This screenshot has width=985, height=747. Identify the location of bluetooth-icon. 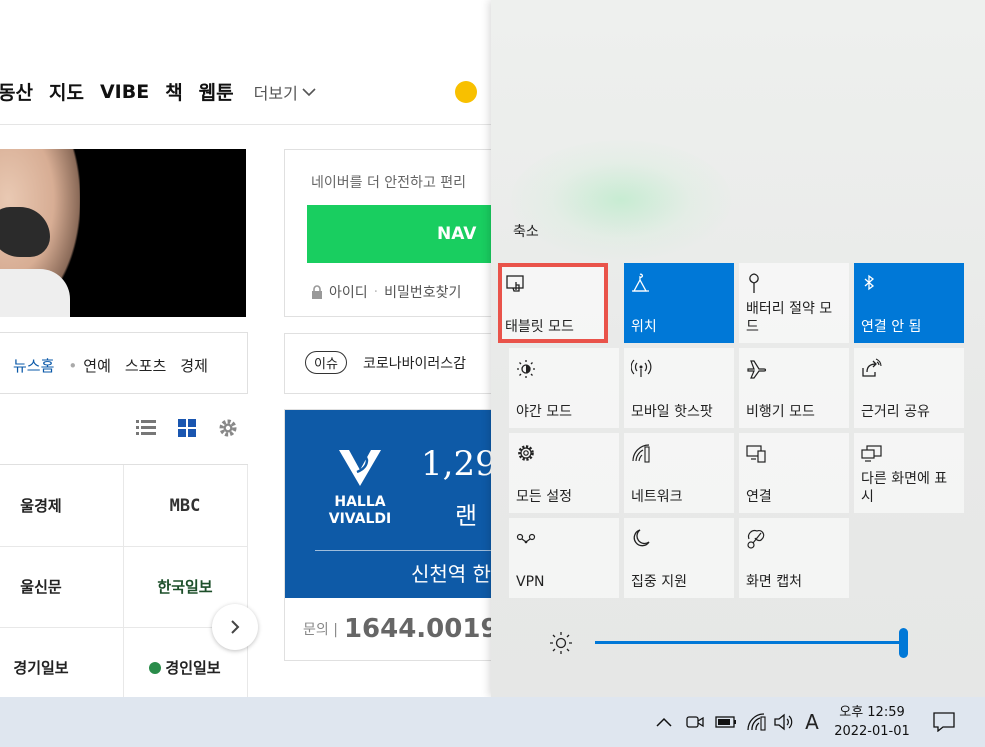
(869, 282).